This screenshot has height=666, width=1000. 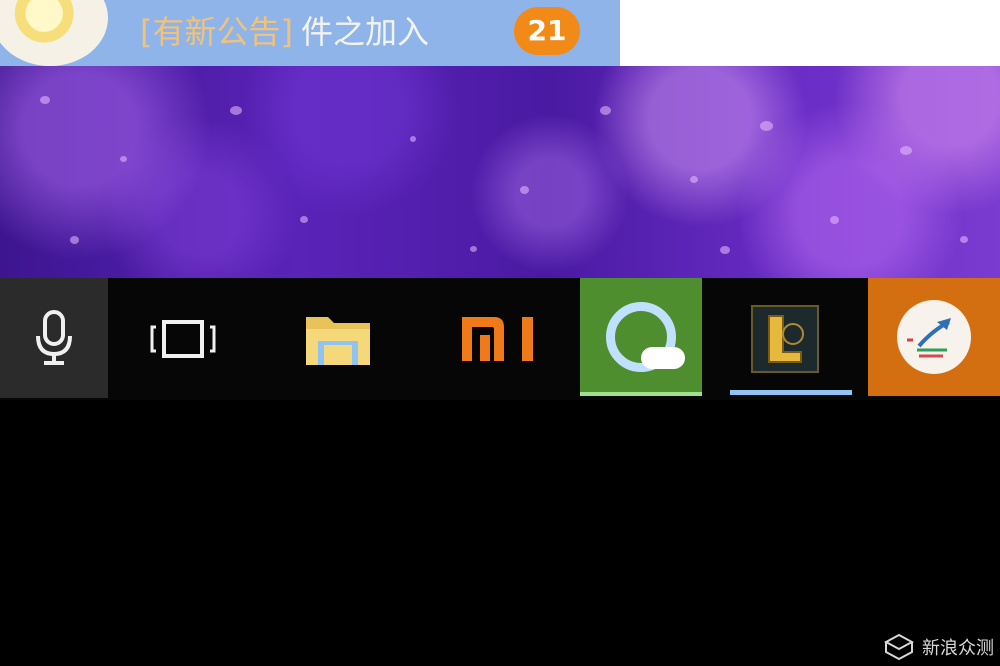 I want to click on unread-badge: 21, so click(x=547, y=31).